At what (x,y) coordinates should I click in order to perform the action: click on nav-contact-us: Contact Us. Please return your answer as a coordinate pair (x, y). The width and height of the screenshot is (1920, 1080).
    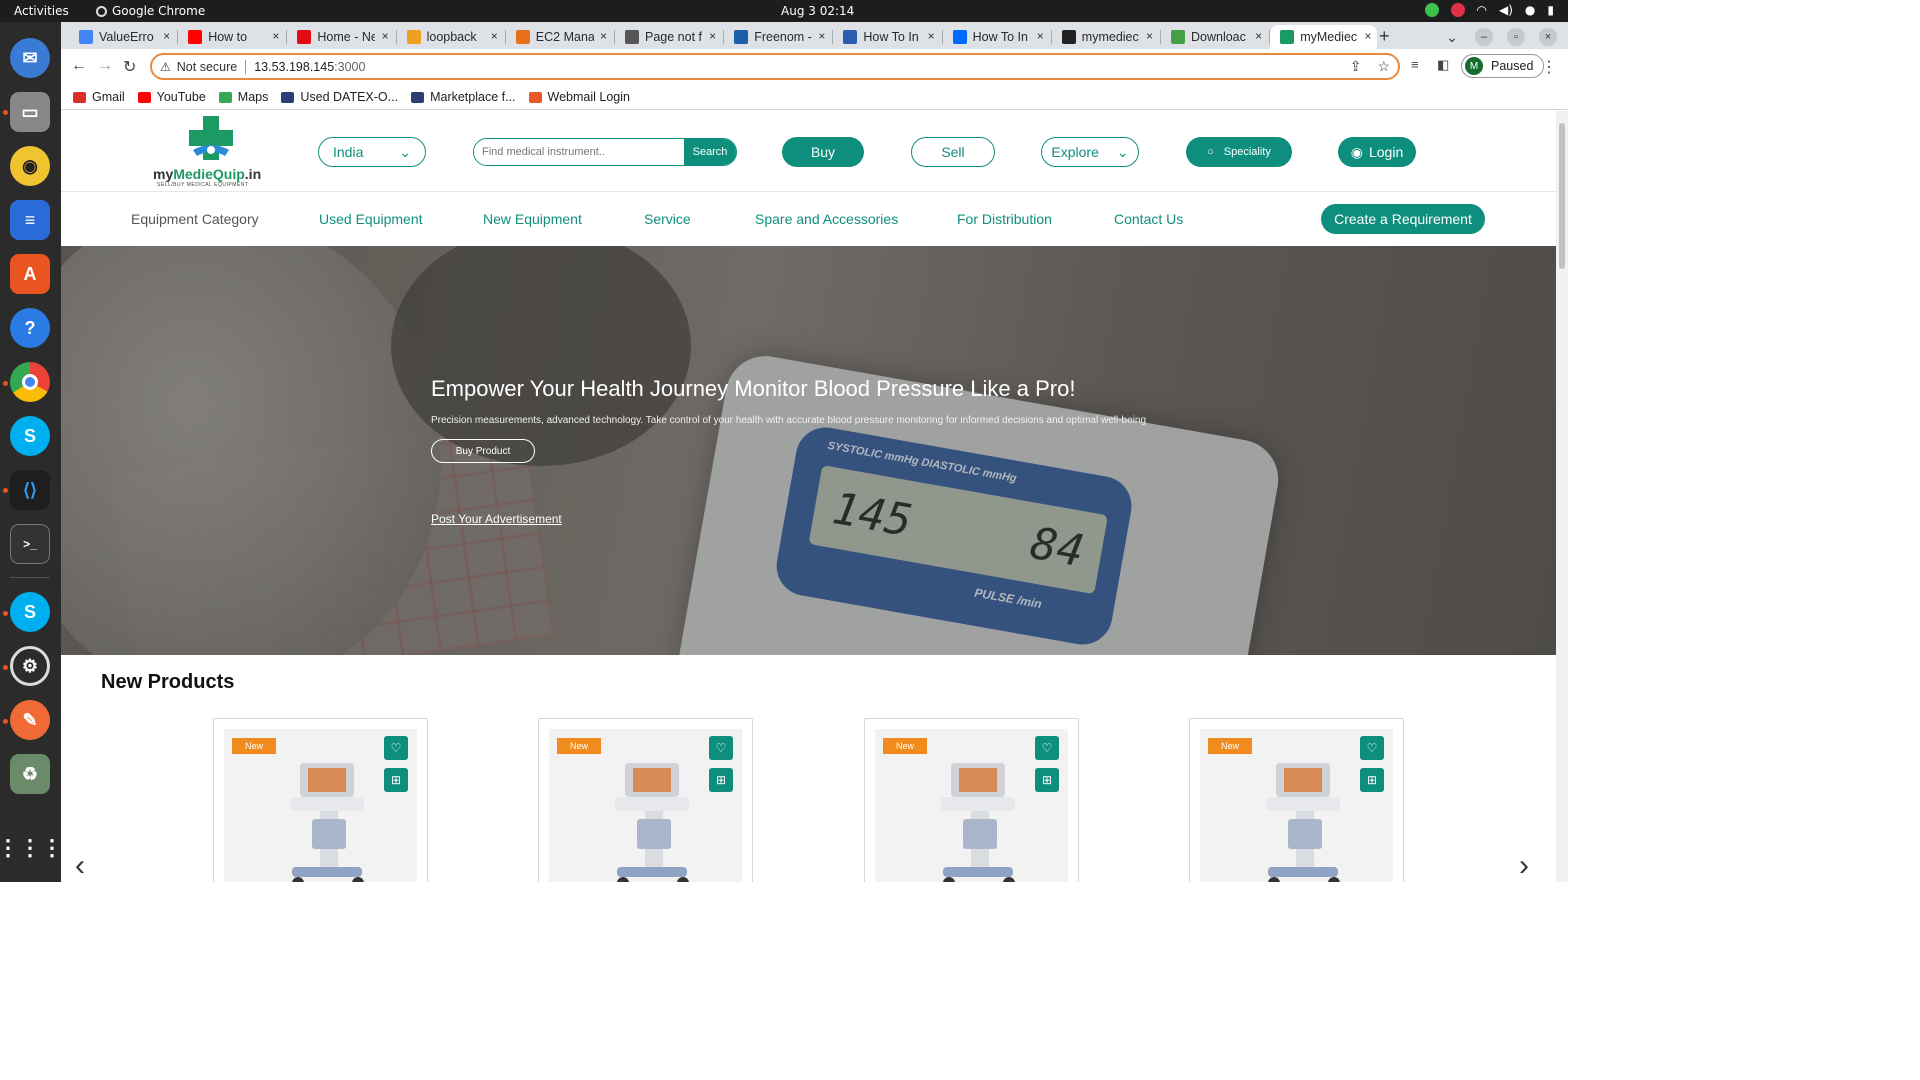
    Looking at the image, I should click on (1148, 219).